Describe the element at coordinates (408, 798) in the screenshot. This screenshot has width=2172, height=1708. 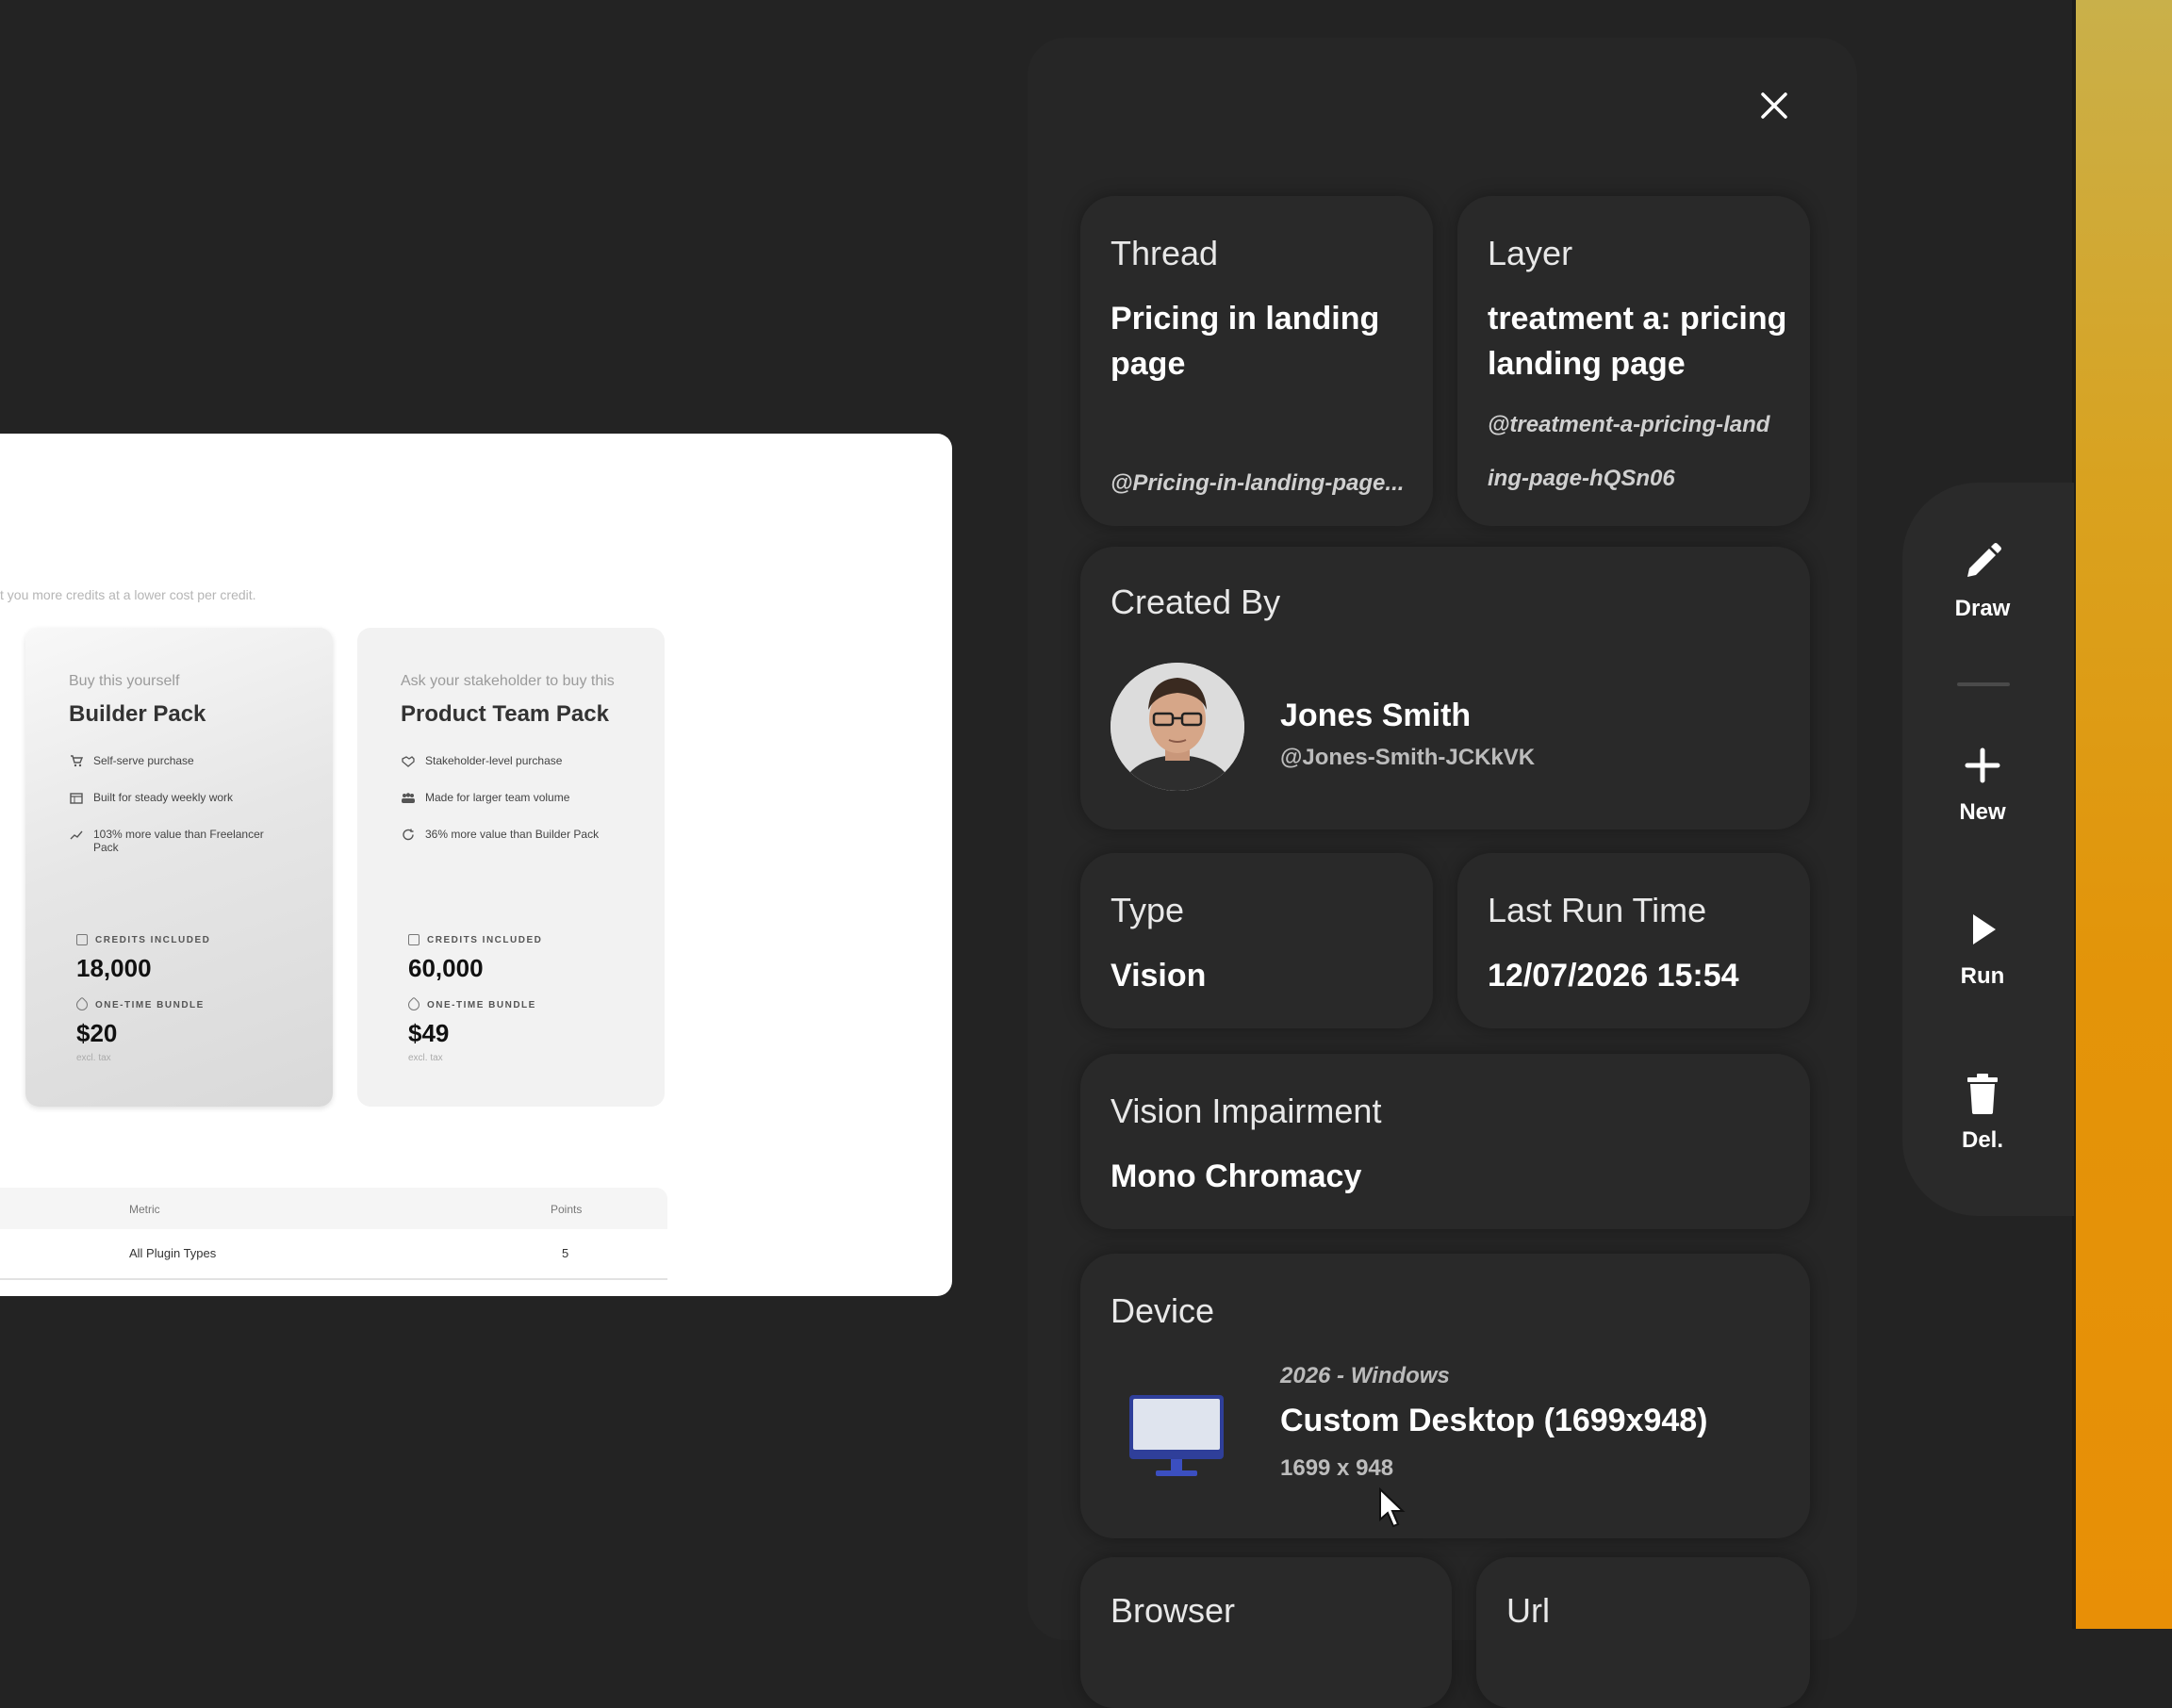
I see `team-icon` at that location.